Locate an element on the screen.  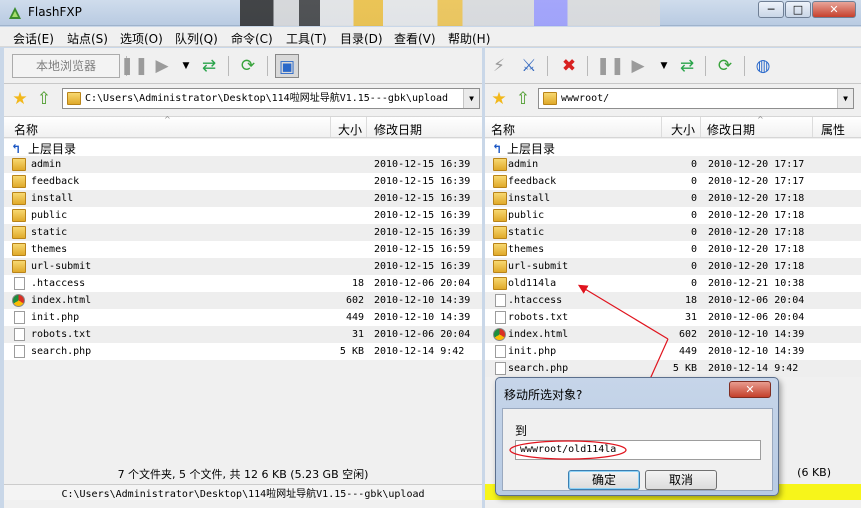
toolbar-separator is located at coordinates (587, 66).